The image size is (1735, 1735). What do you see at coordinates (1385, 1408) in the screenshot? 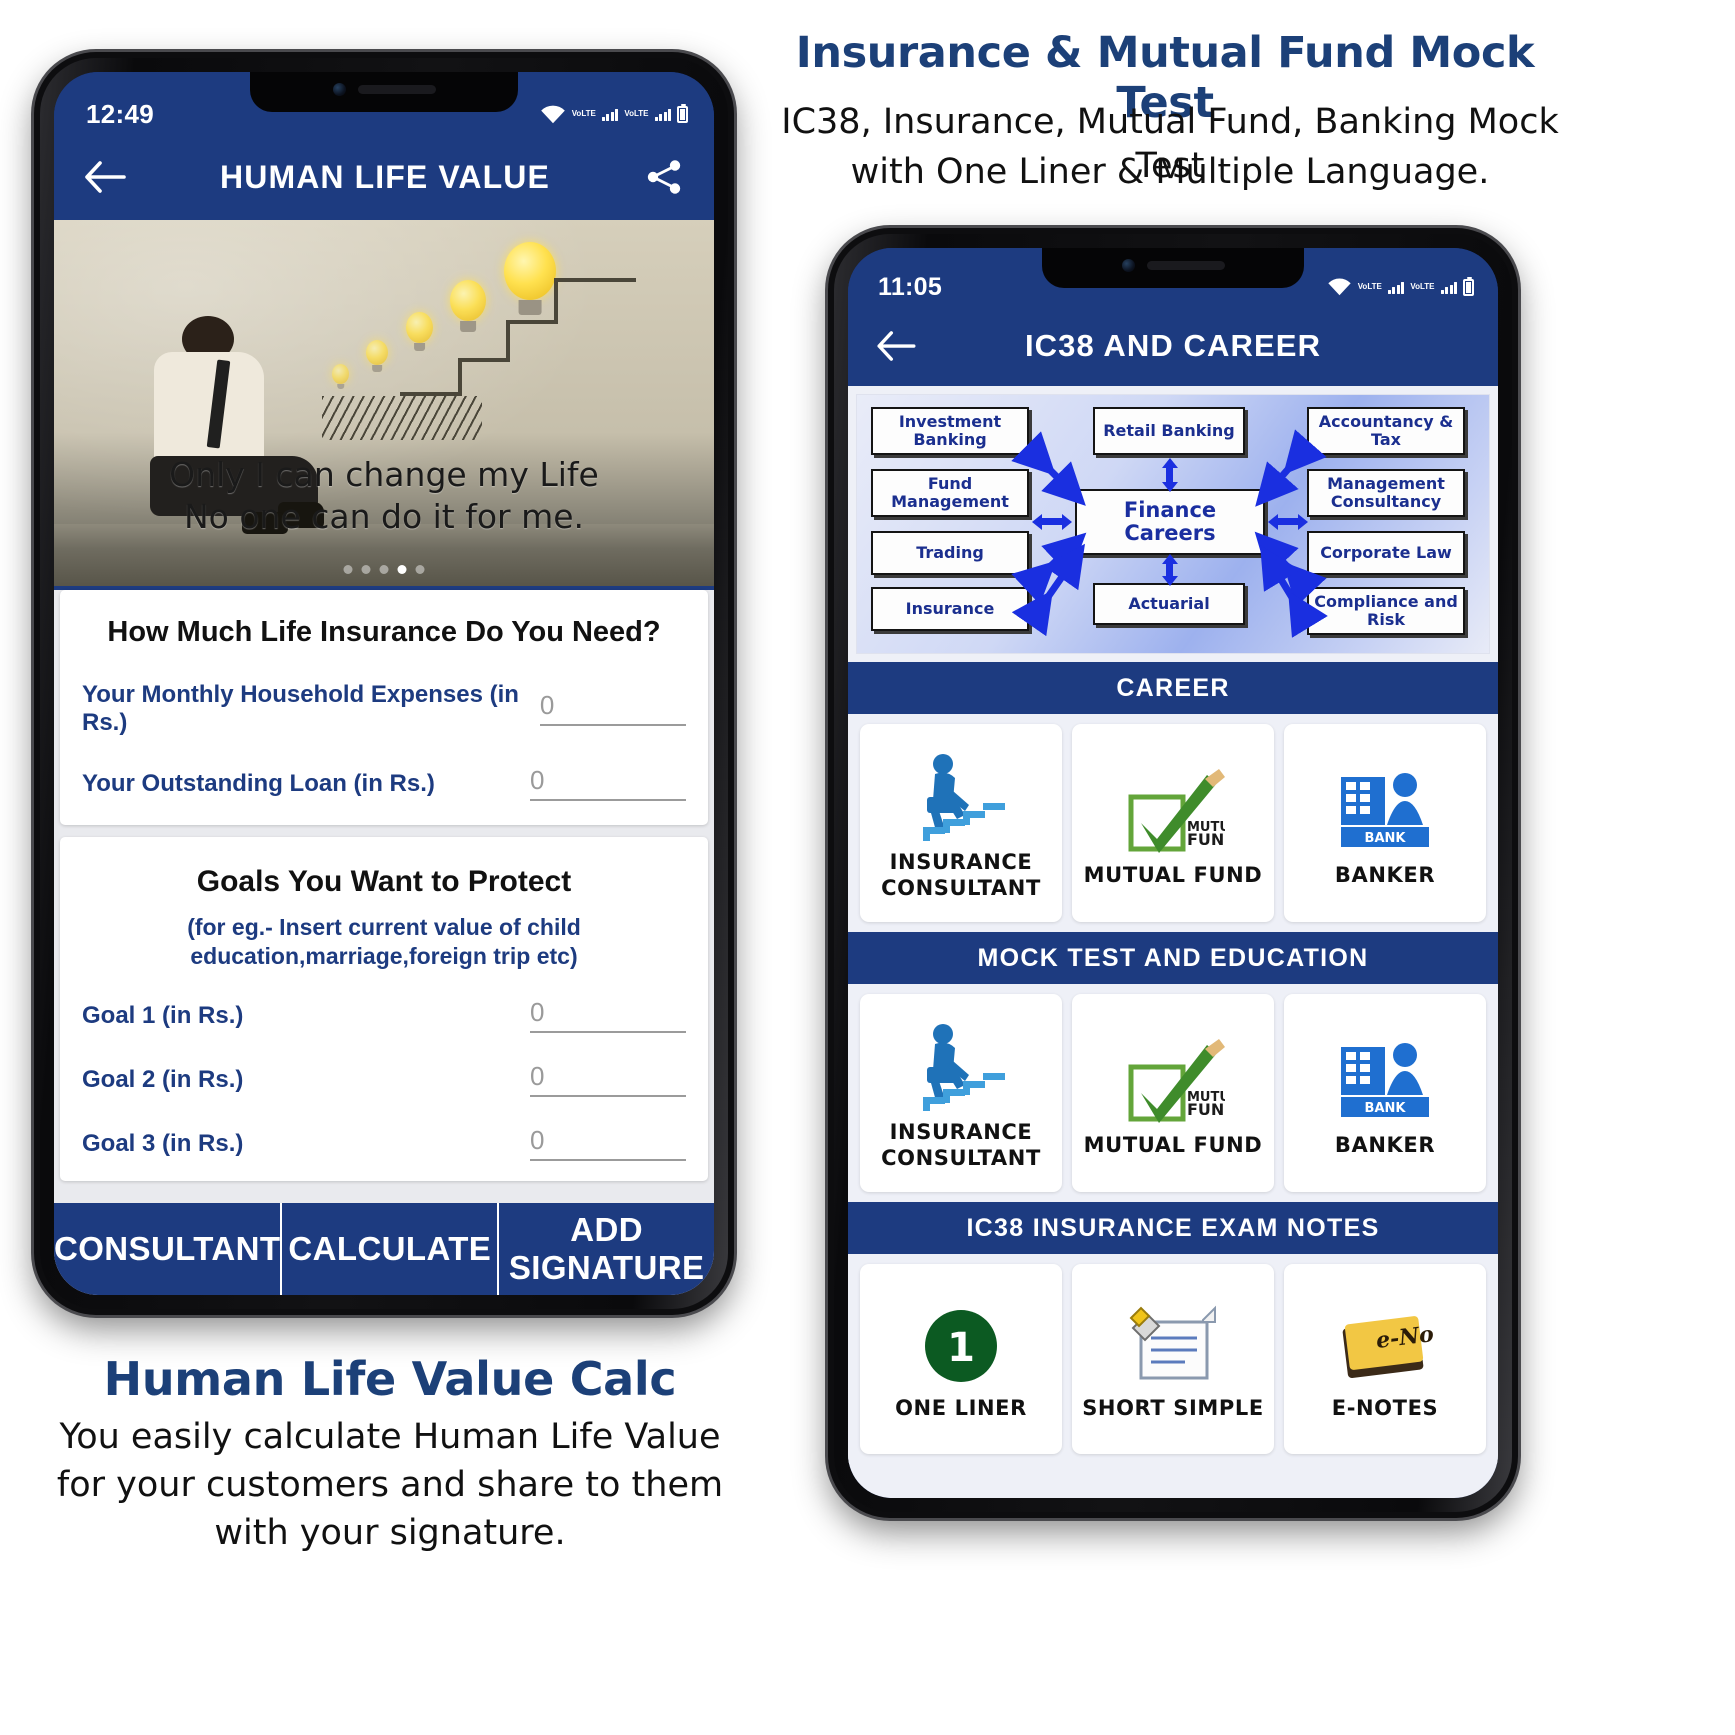
I see `tile-label: E-NOTES` at bounding box center [1385, 1408].